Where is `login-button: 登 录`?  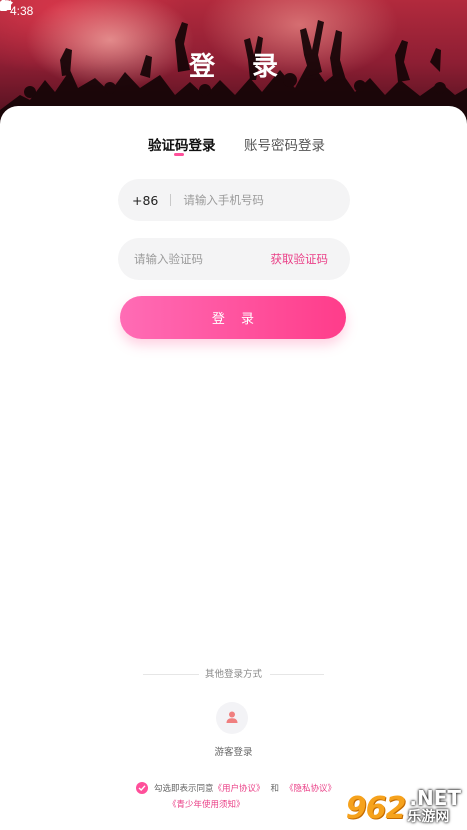 login-button: 登 录 is located at coordinates (233, 317).